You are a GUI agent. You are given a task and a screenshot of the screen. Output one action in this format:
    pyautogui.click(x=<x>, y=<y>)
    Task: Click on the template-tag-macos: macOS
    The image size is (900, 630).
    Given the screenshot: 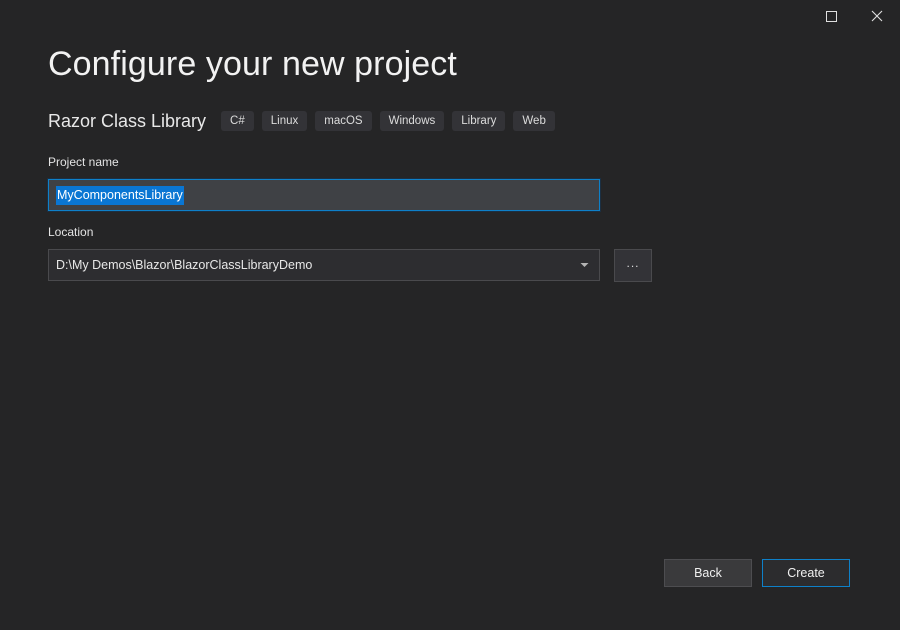 What is the action you would take?
    pyautogui.click(x=343, y=121)
    